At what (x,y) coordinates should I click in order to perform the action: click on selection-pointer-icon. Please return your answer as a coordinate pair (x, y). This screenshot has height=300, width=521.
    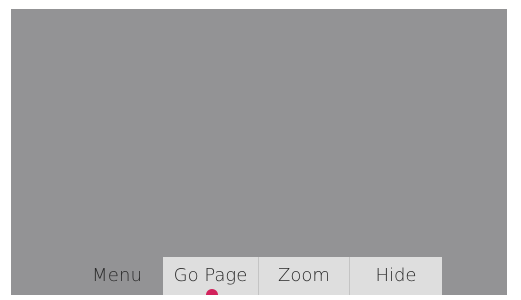
    Looking at the image, I should click on (212, 292).